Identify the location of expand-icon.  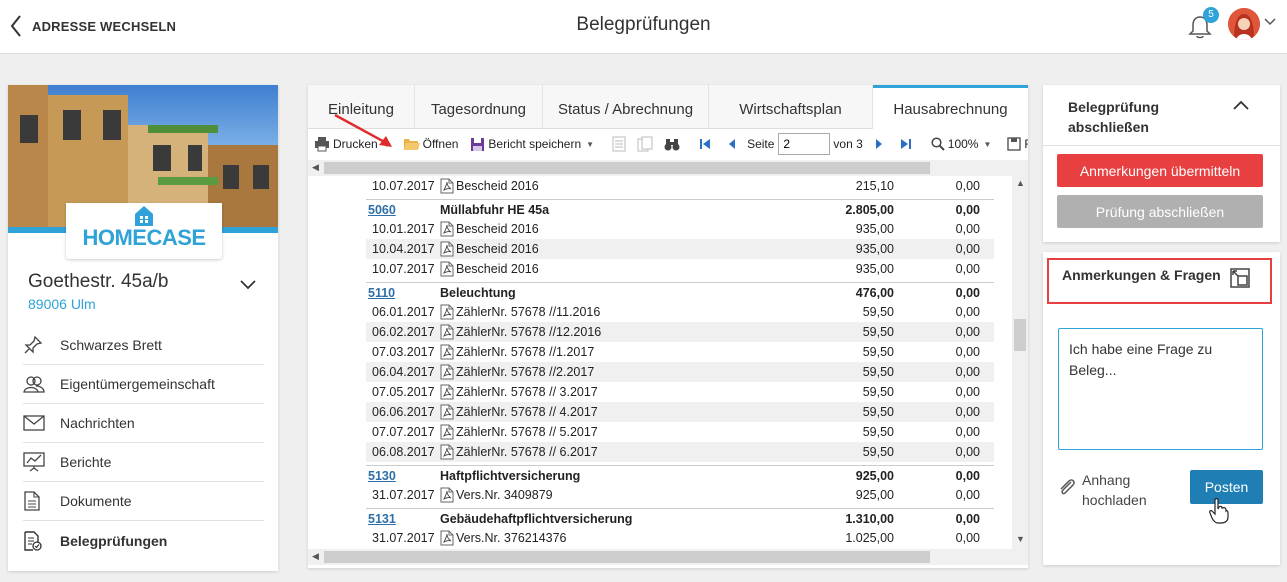
(1240, 278).